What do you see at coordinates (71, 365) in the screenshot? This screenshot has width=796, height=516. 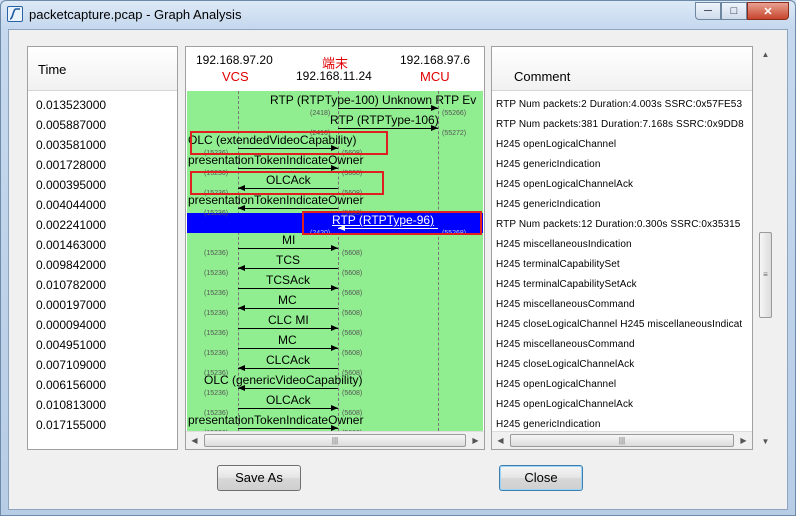 I see `time-row: 0.007109000` at bounding box center [71, 365].